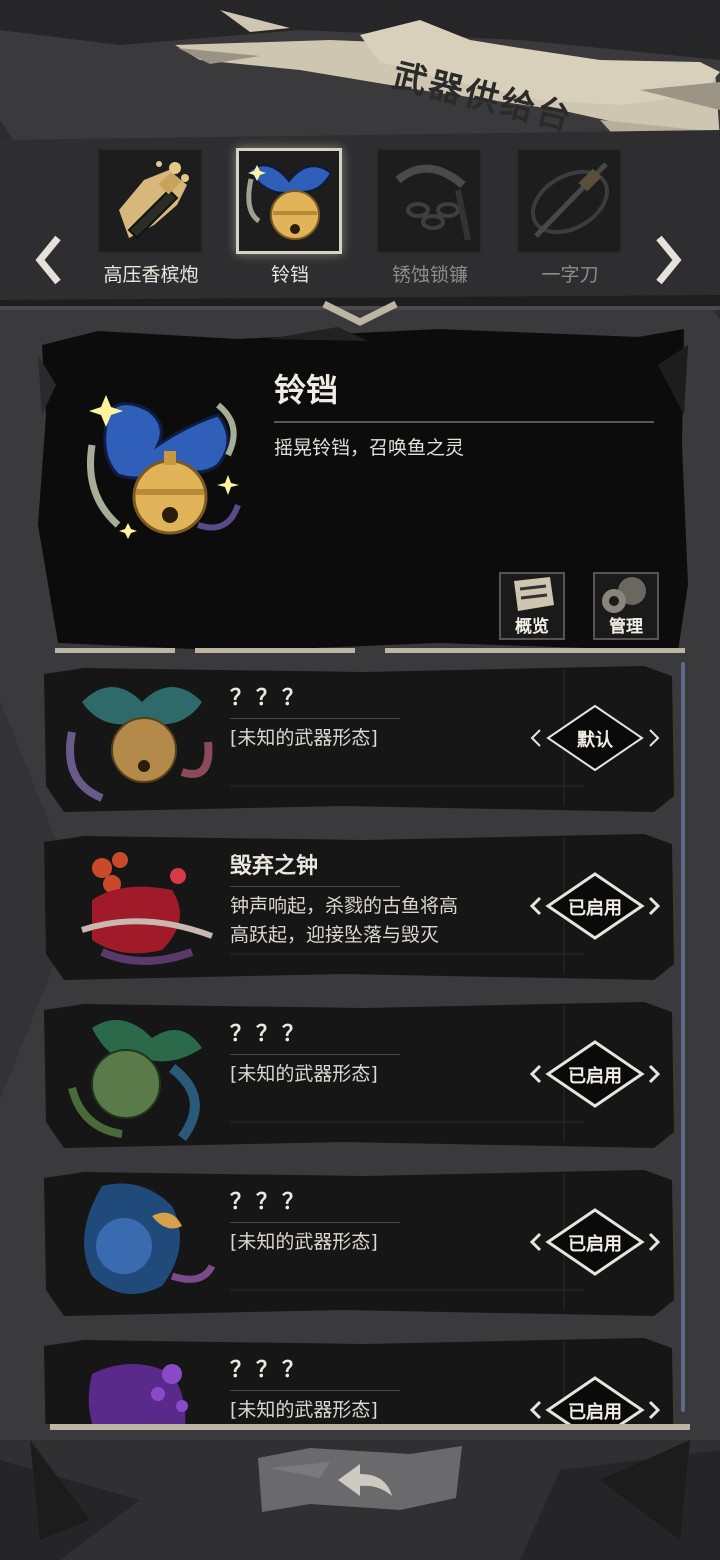 This screenshot has height=1560, width=720. Describe the element at coordinates (570, 275) in the screenshot. I see `weapon-slot-label: 一字刀` at that location.